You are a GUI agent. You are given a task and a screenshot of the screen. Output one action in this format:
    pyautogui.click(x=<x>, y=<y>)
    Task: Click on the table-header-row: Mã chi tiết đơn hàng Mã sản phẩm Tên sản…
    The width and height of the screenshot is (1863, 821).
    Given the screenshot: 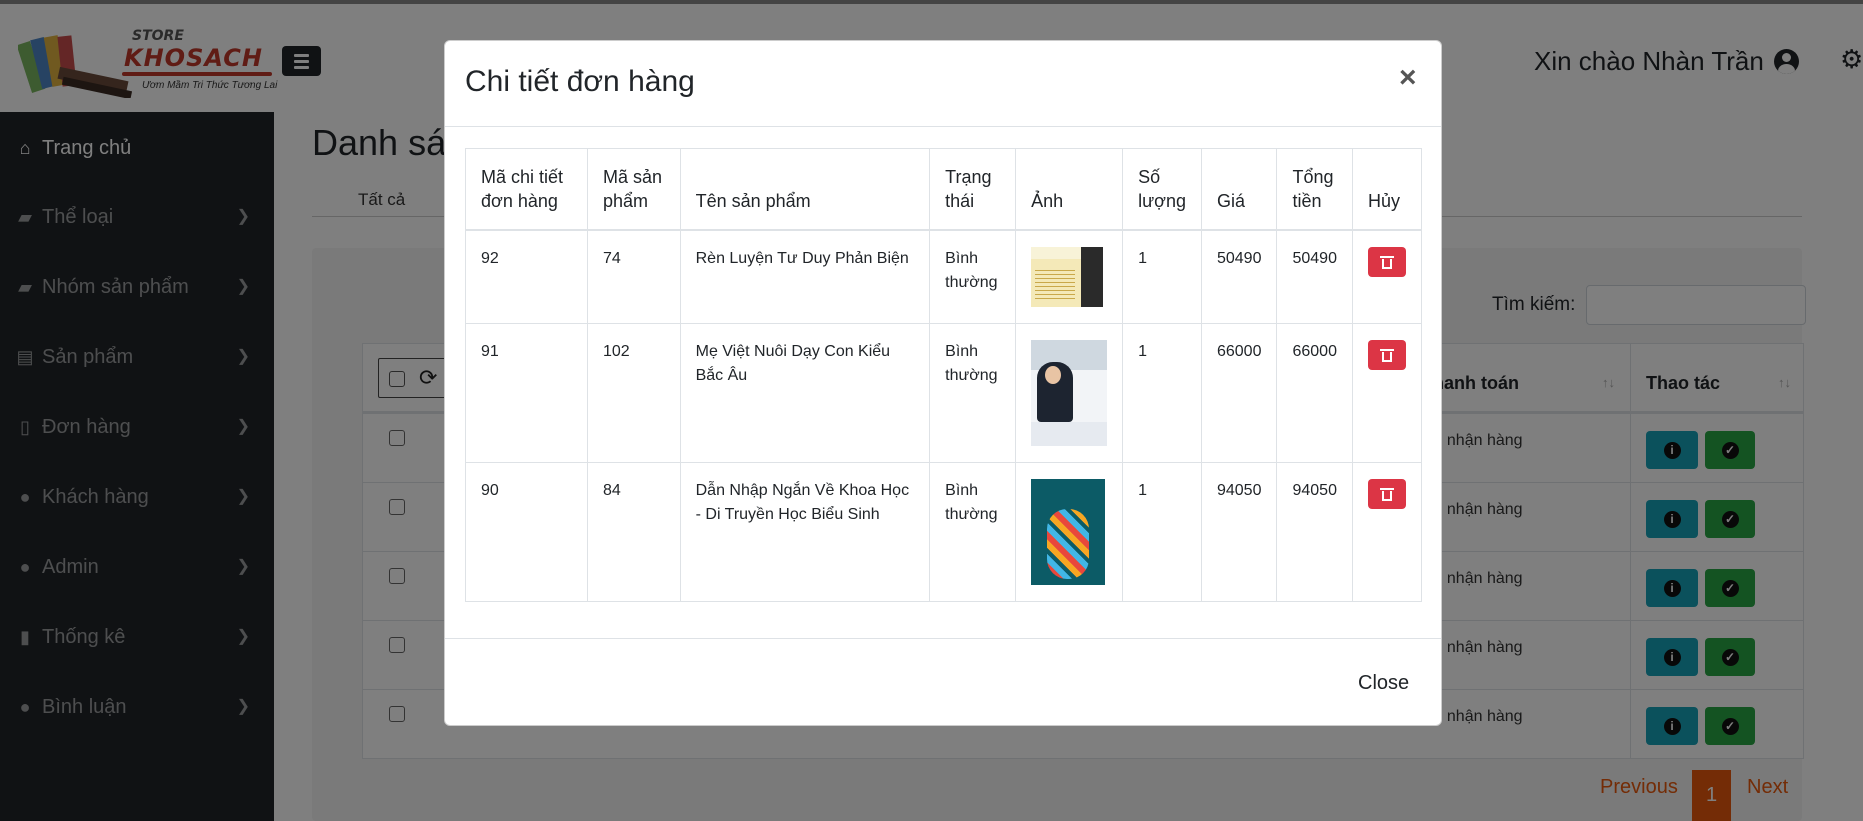 What is the action you would take?
    pyautogui.click(x=944, y=189)
    